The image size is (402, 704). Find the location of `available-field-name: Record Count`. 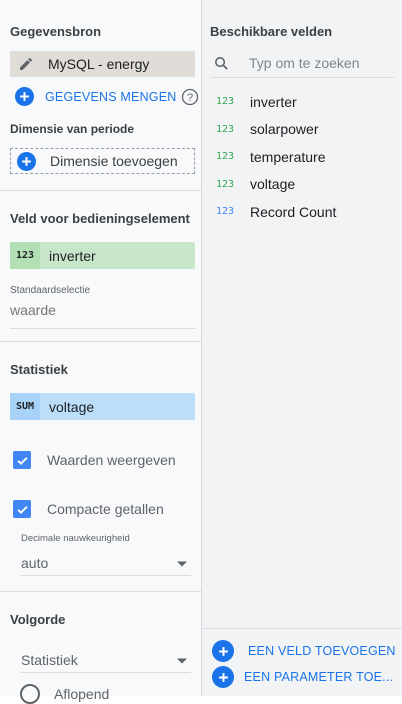

available-field-name: Record Count is located at coordinates (293, 211).